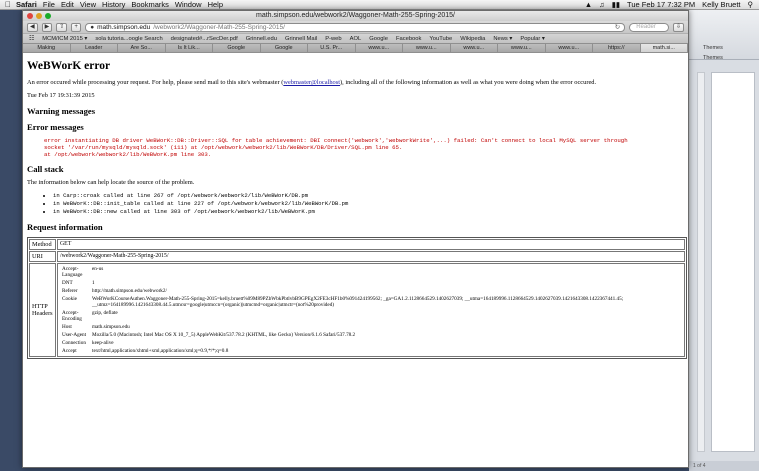 The image size is (759, 471). Describe the element at coordinates (588, 4) in the screenshot. I see `wifi-icon: ▲` at that location.